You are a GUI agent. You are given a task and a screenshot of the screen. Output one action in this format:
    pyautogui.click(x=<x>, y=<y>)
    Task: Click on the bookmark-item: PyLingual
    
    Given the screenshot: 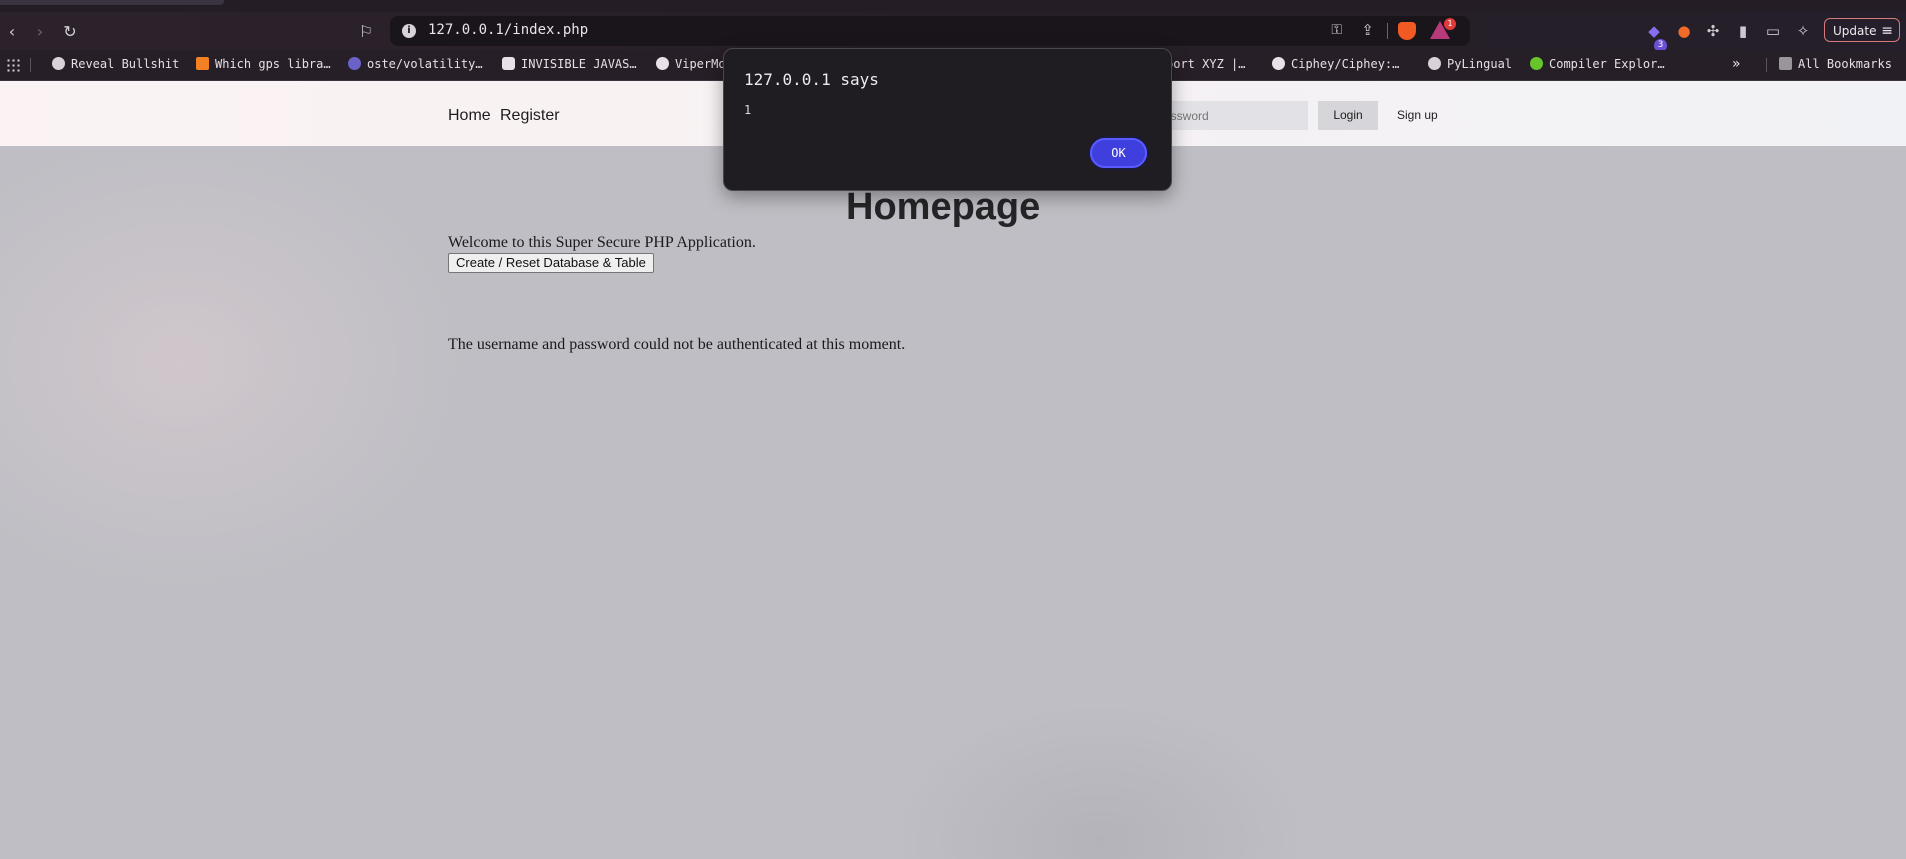 What is the action you would take?
    pyautogui.click(x=1470, y=64)
    